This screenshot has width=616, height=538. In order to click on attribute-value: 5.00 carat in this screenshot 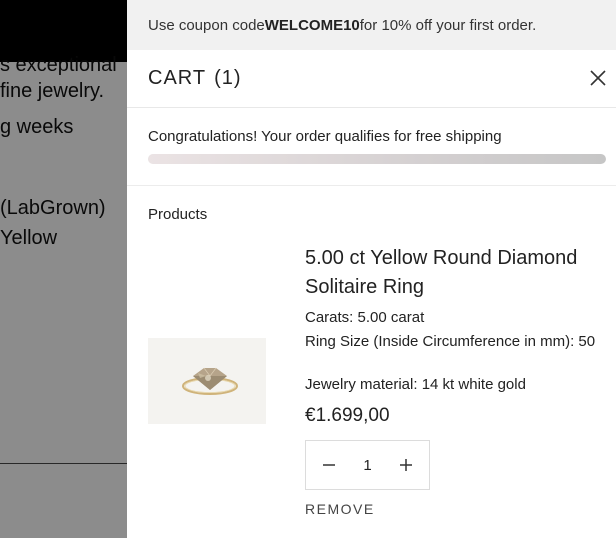, I will do `click(391, 317)`.